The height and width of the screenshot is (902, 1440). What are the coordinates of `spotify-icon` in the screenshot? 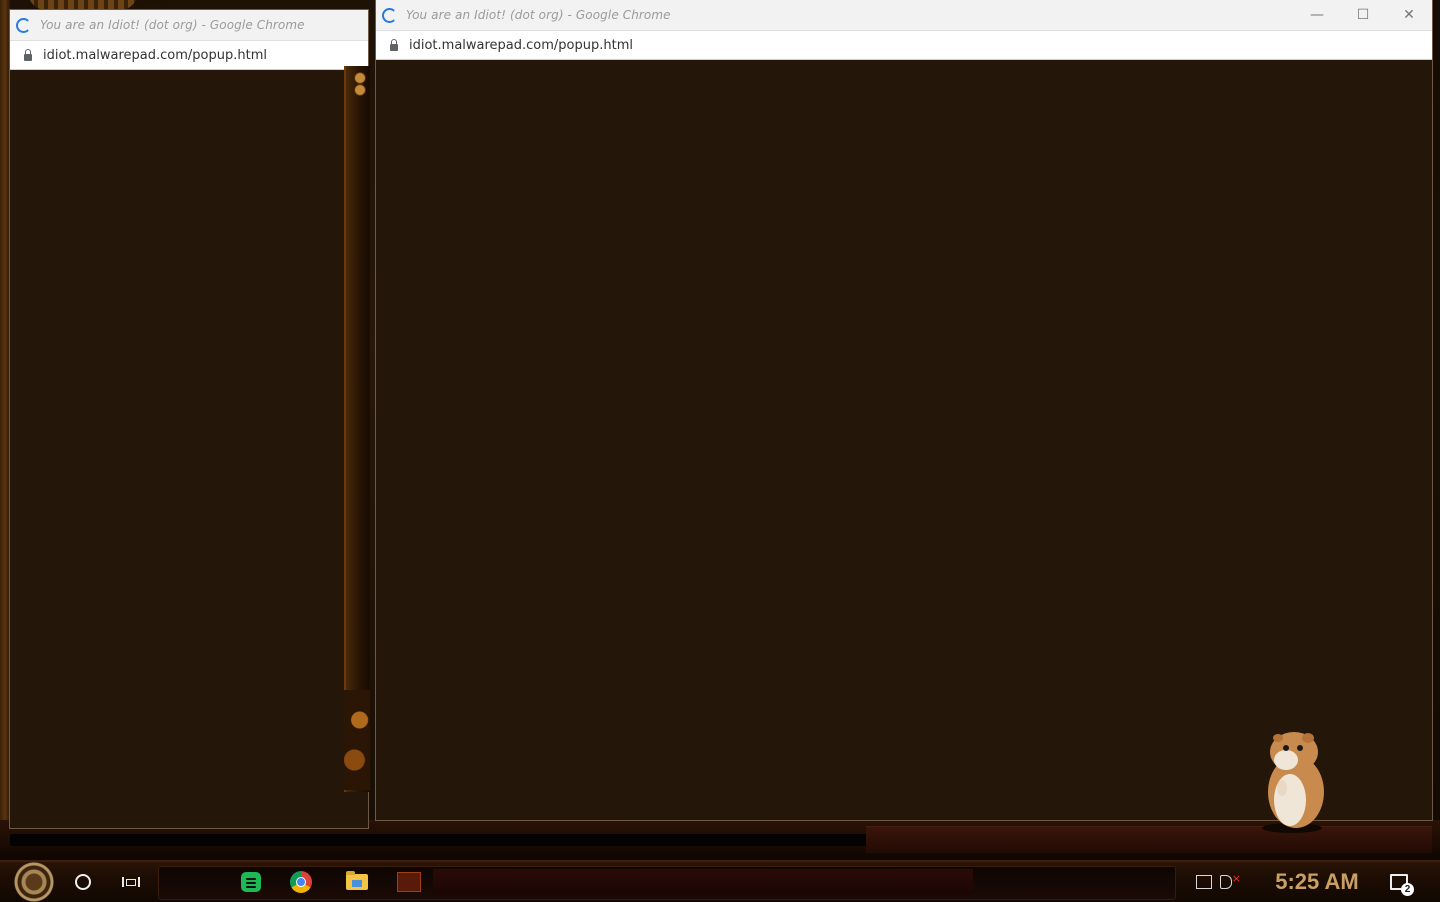 It's located at (251, 882).